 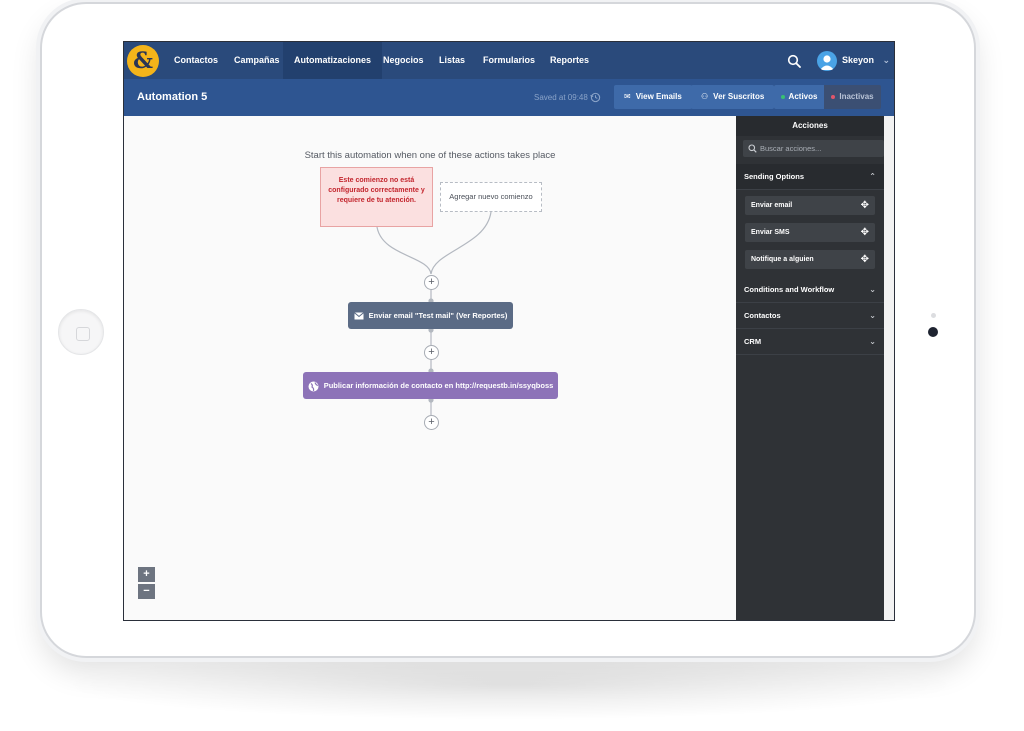 I want to click on nav-item-contactos: Contactos, so click(x=196, y=60).